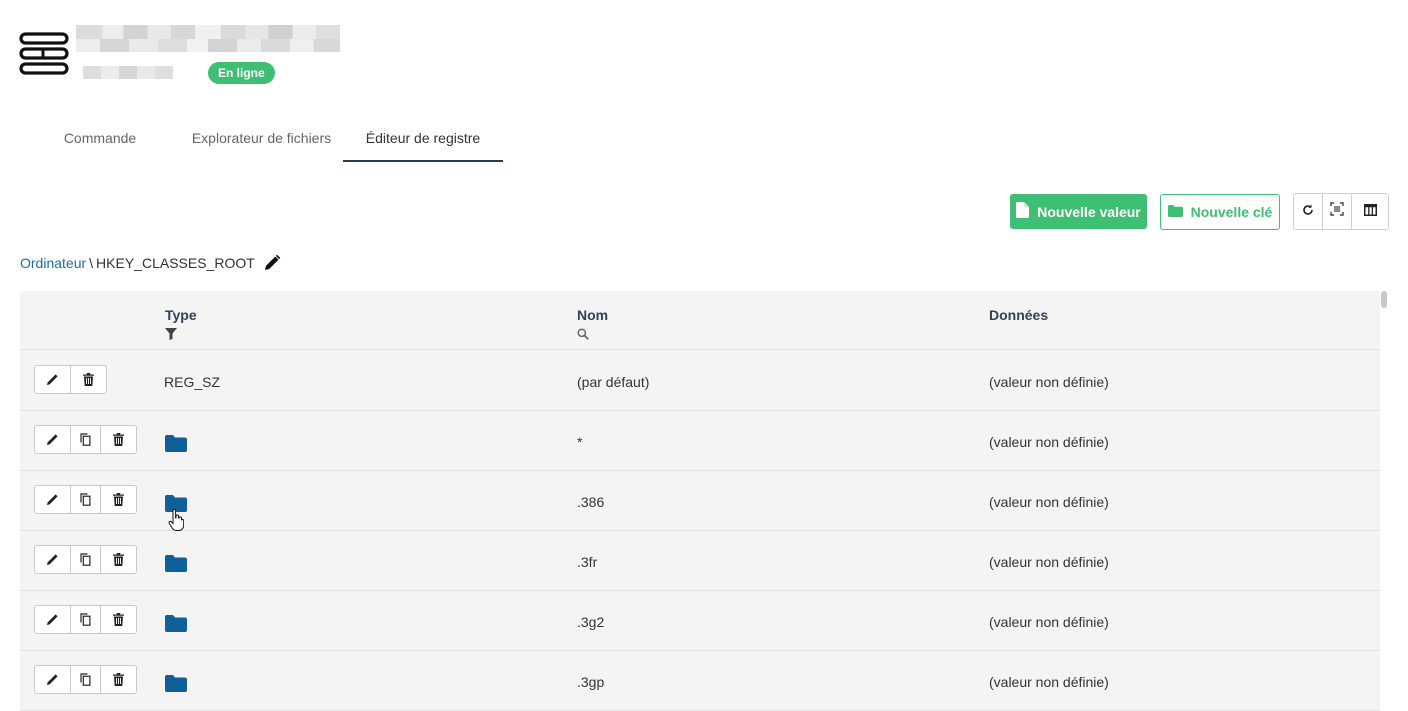 The image size is (1408, 711). Describe the element at coordinates (181, 325) in the screenshot. I see `column-type-header: Type` at that location.